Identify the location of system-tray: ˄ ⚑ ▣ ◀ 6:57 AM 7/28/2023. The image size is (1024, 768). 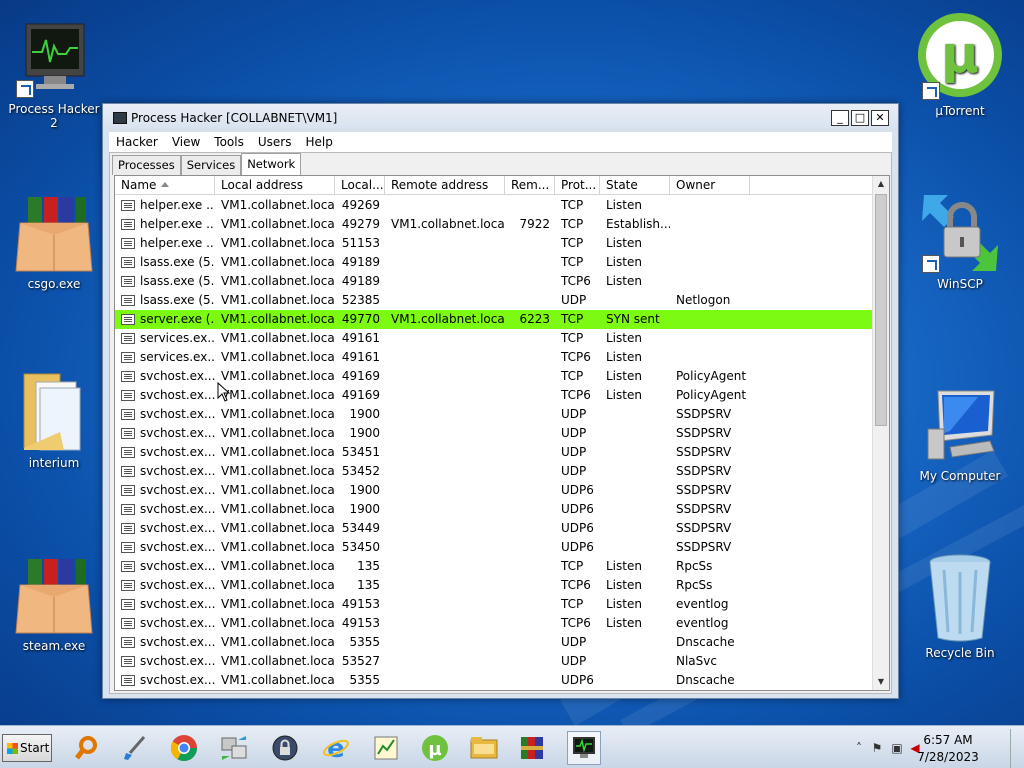
(935, 748).